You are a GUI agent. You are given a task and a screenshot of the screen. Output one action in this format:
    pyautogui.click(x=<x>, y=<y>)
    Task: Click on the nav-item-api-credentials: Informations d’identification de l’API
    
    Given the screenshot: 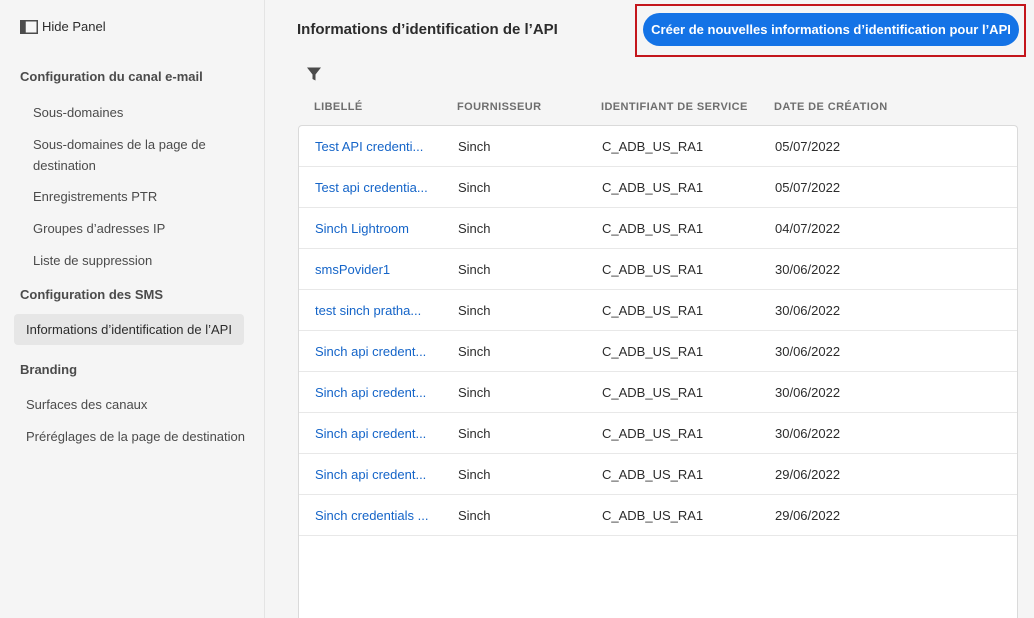 What is the action you would take?
    pyautogui.click(x=129, y=329)
    